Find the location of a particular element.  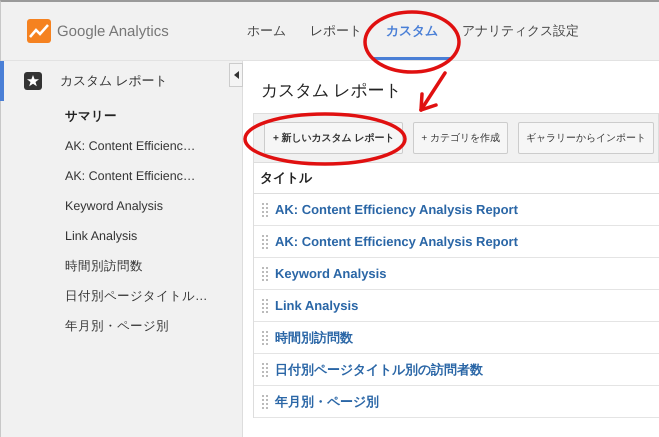

sidebar-item: 時間別訪問数 is located at coordinates (121, 266).